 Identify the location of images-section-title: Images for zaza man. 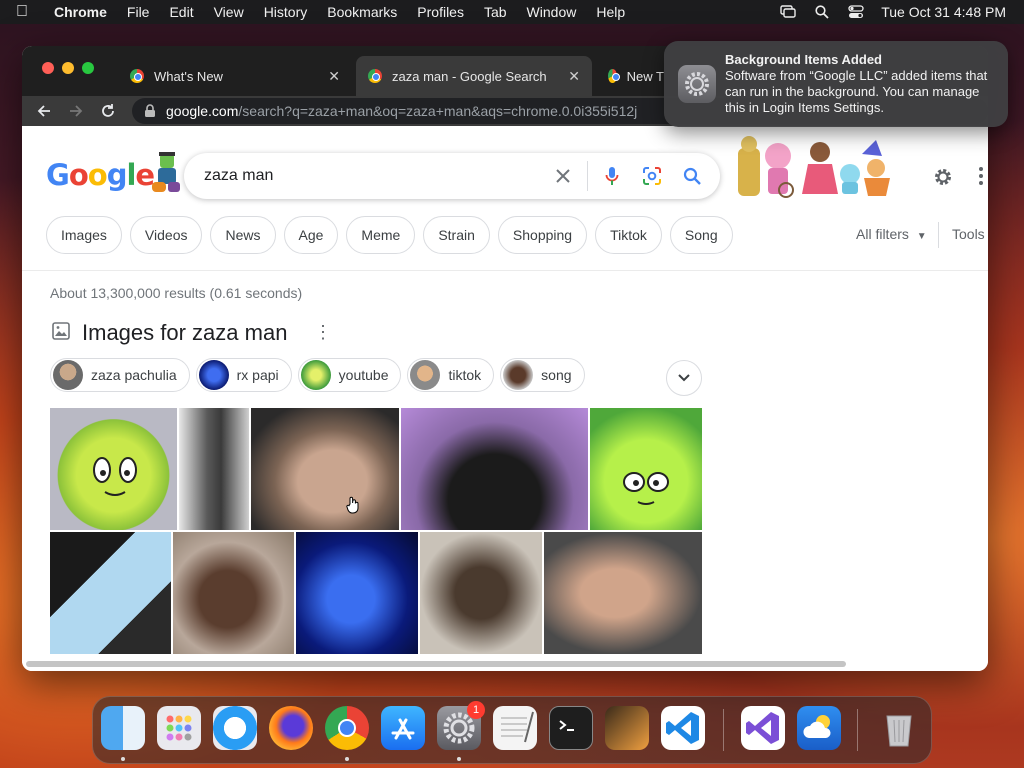
(184, 333).